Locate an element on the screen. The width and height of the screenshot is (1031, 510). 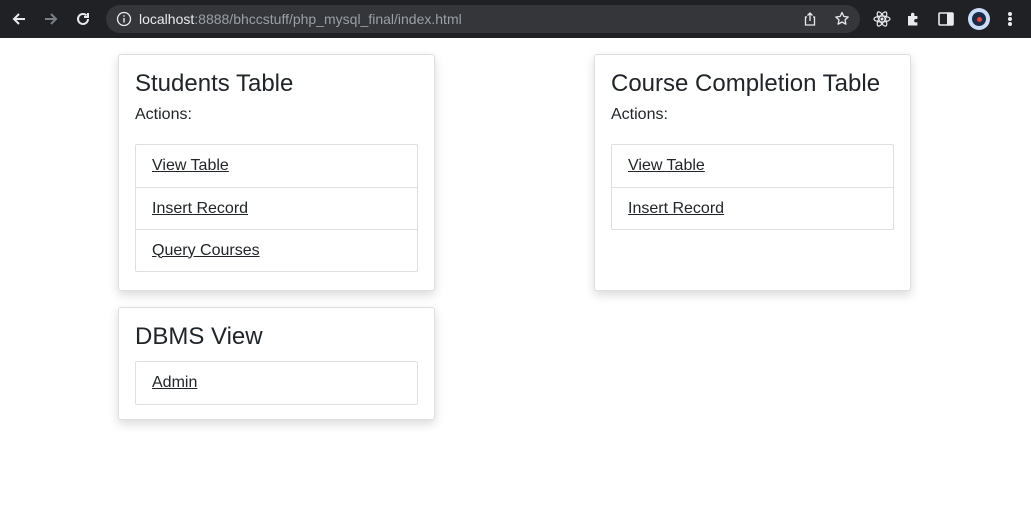
course-completion-title: Course Completion Table is located at coordinates (746, 83).